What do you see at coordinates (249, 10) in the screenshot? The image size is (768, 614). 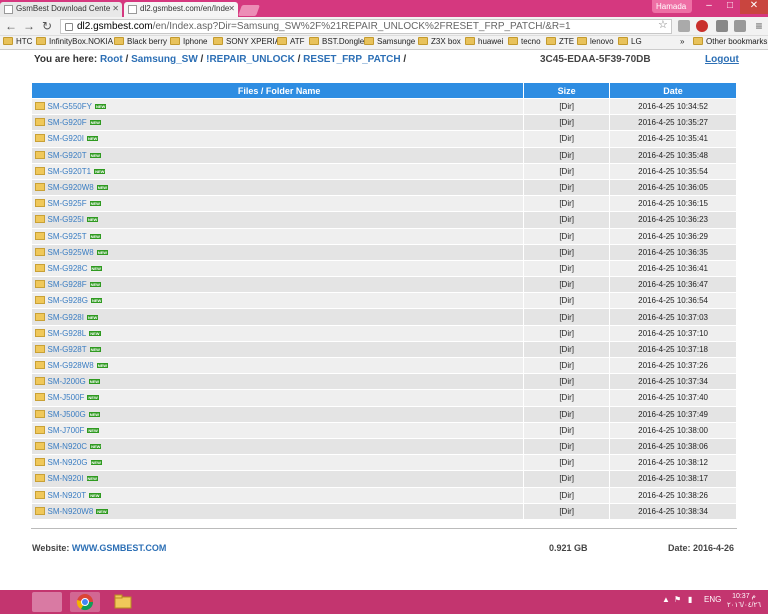 I see `new-tab-button` at bounding box center [249, 10].